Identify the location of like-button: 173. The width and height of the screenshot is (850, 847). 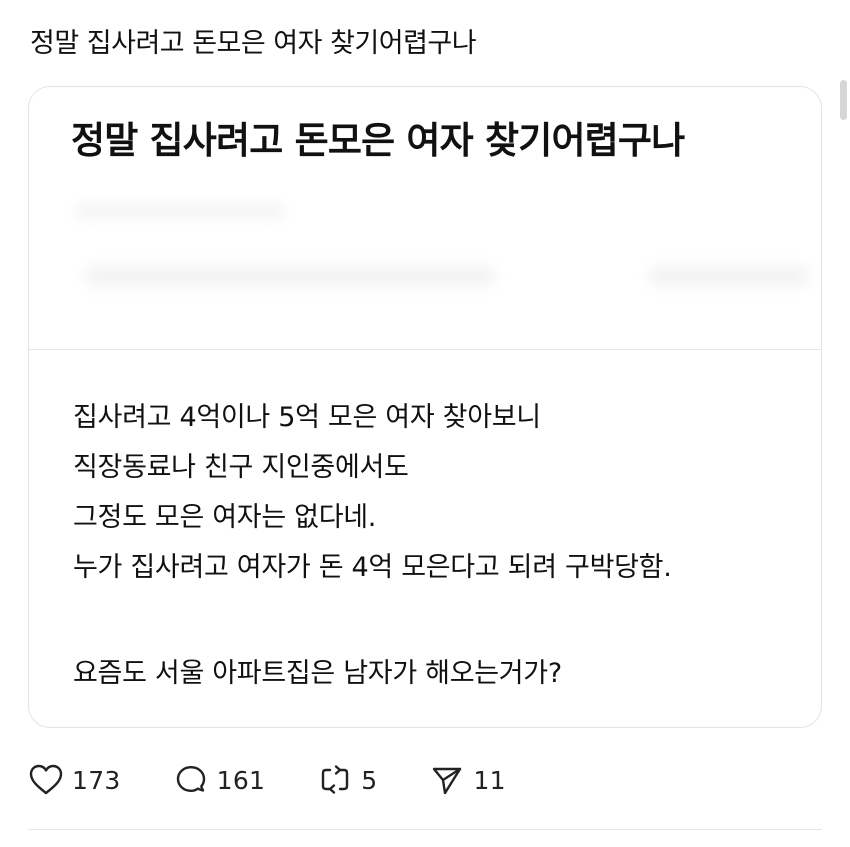
(74, 780).